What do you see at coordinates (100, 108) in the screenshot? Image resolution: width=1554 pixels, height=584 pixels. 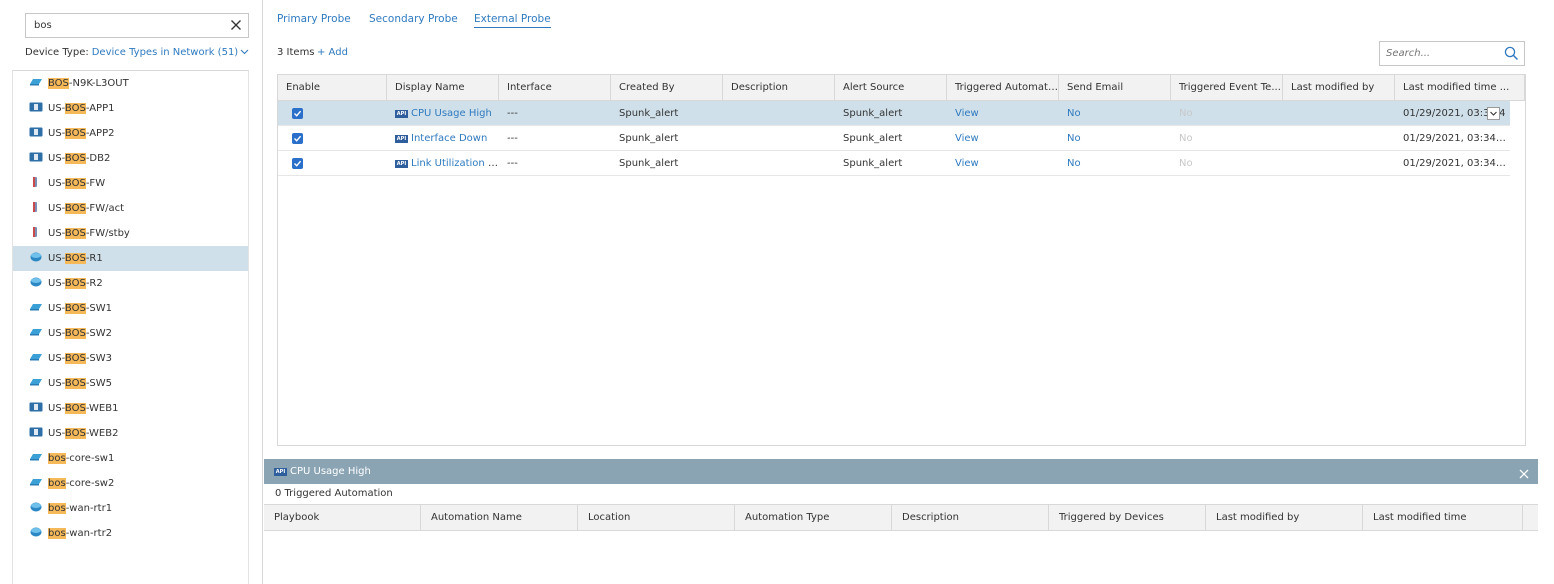 I see `device-name-suffix: -APP1` at bounding box center [100, 108].